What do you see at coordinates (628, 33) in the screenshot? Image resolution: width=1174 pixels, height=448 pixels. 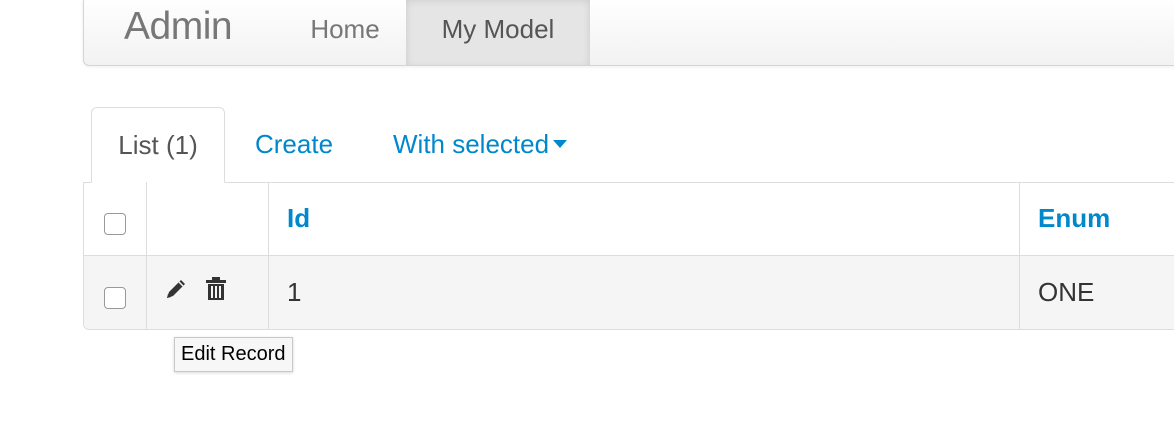 I see `top-navbar: Admin Home My Model` at bounding box center [628, 33].